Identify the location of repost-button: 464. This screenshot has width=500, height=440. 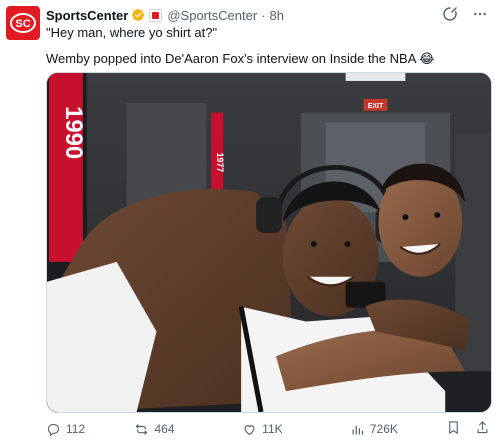
(188, 429).